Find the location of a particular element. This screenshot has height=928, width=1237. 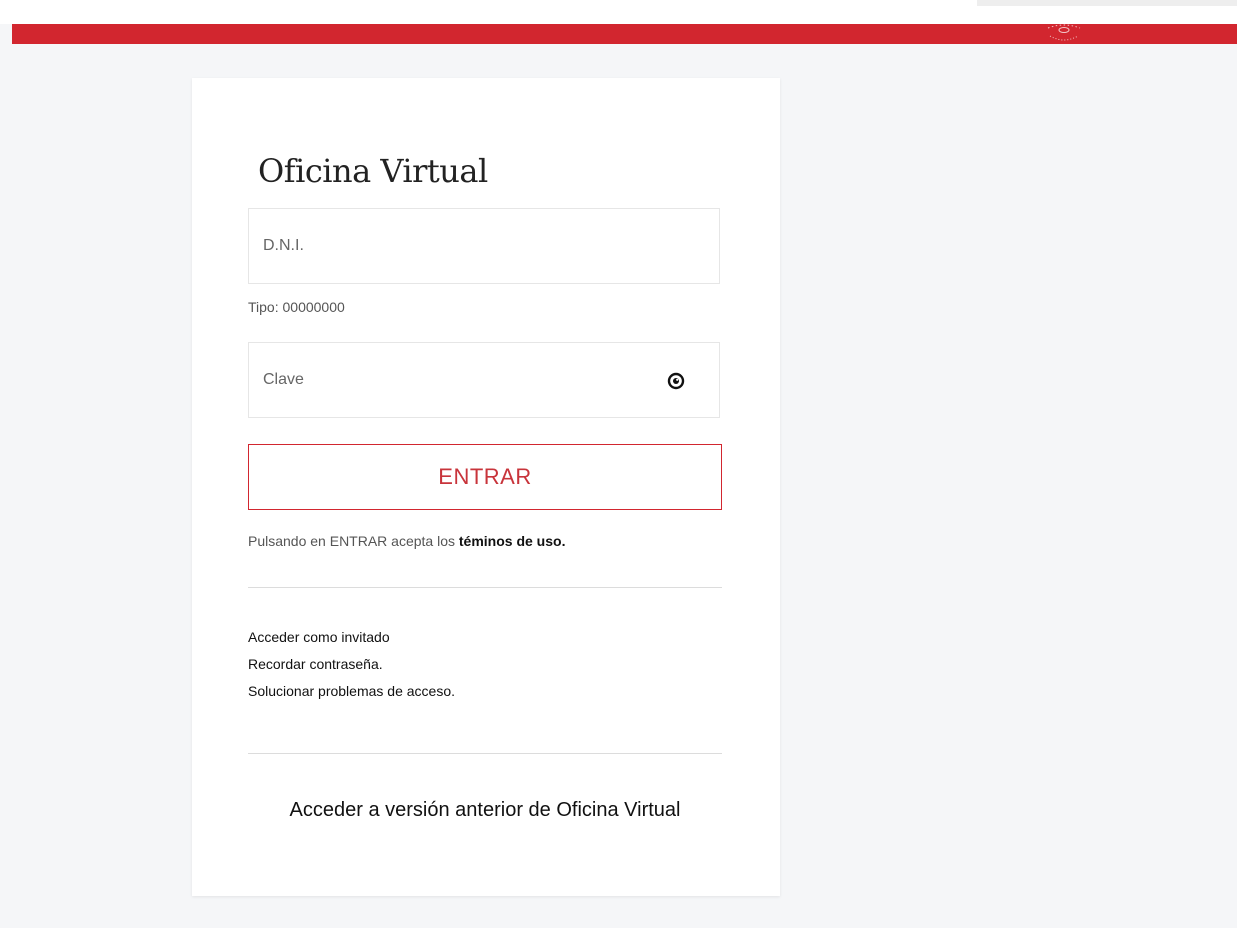

remember-password-link: Recordar contraseña. is located at coordinates (315, 664).